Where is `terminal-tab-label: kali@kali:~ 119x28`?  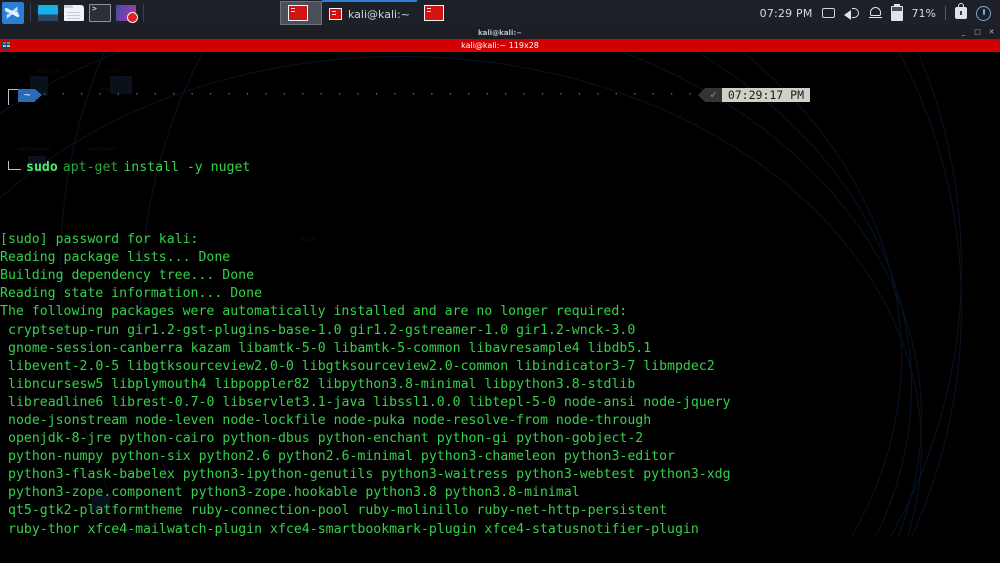
terminal-tab-label: kali@kali:~ 119x28 is located at coordinates (500, 45).